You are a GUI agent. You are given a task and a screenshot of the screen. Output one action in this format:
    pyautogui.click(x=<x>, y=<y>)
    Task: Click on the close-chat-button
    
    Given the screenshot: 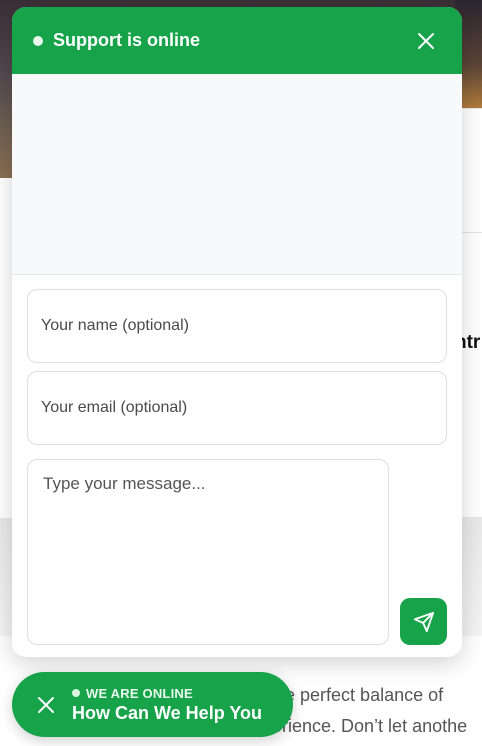 What is the action you would take?
    pyautogui.click(x=426, y=41)
    